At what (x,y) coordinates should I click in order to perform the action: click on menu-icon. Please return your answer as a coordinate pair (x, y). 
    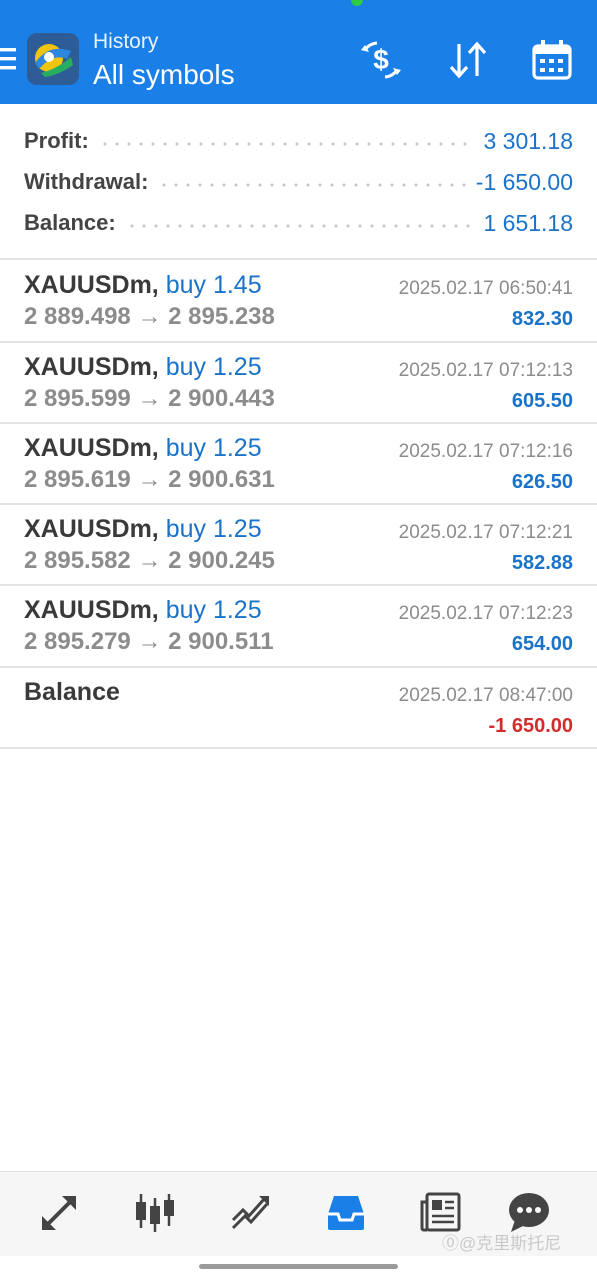
    Looking at the image, I should click on (10, 59).